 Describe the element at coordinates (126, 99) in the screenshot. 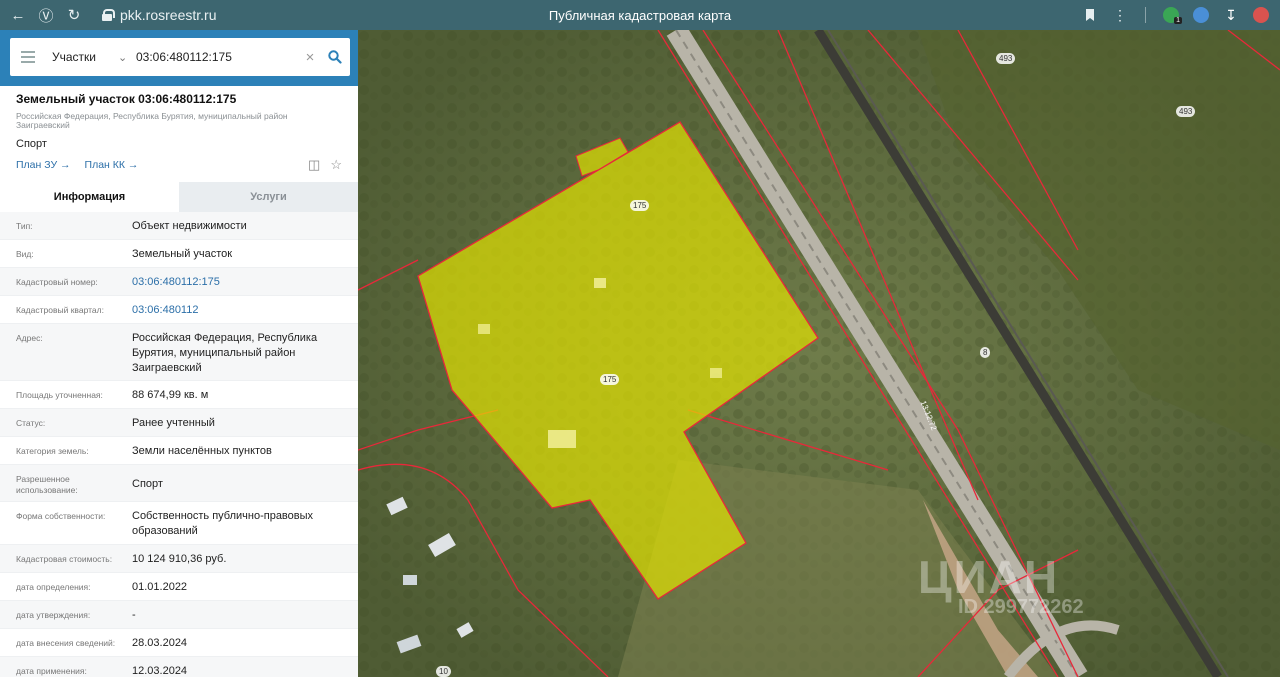

I see `parcel-title: Земельный участок 03:06:480112:175` at that location.